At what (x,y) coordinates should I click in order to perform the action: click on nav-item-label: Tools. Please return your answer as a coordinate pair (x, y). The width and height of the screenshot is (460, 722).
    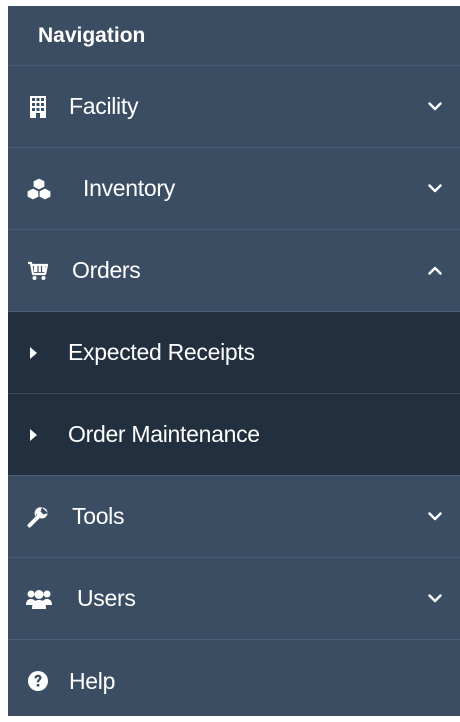
    Looking at the image, I should click on (98, 516).